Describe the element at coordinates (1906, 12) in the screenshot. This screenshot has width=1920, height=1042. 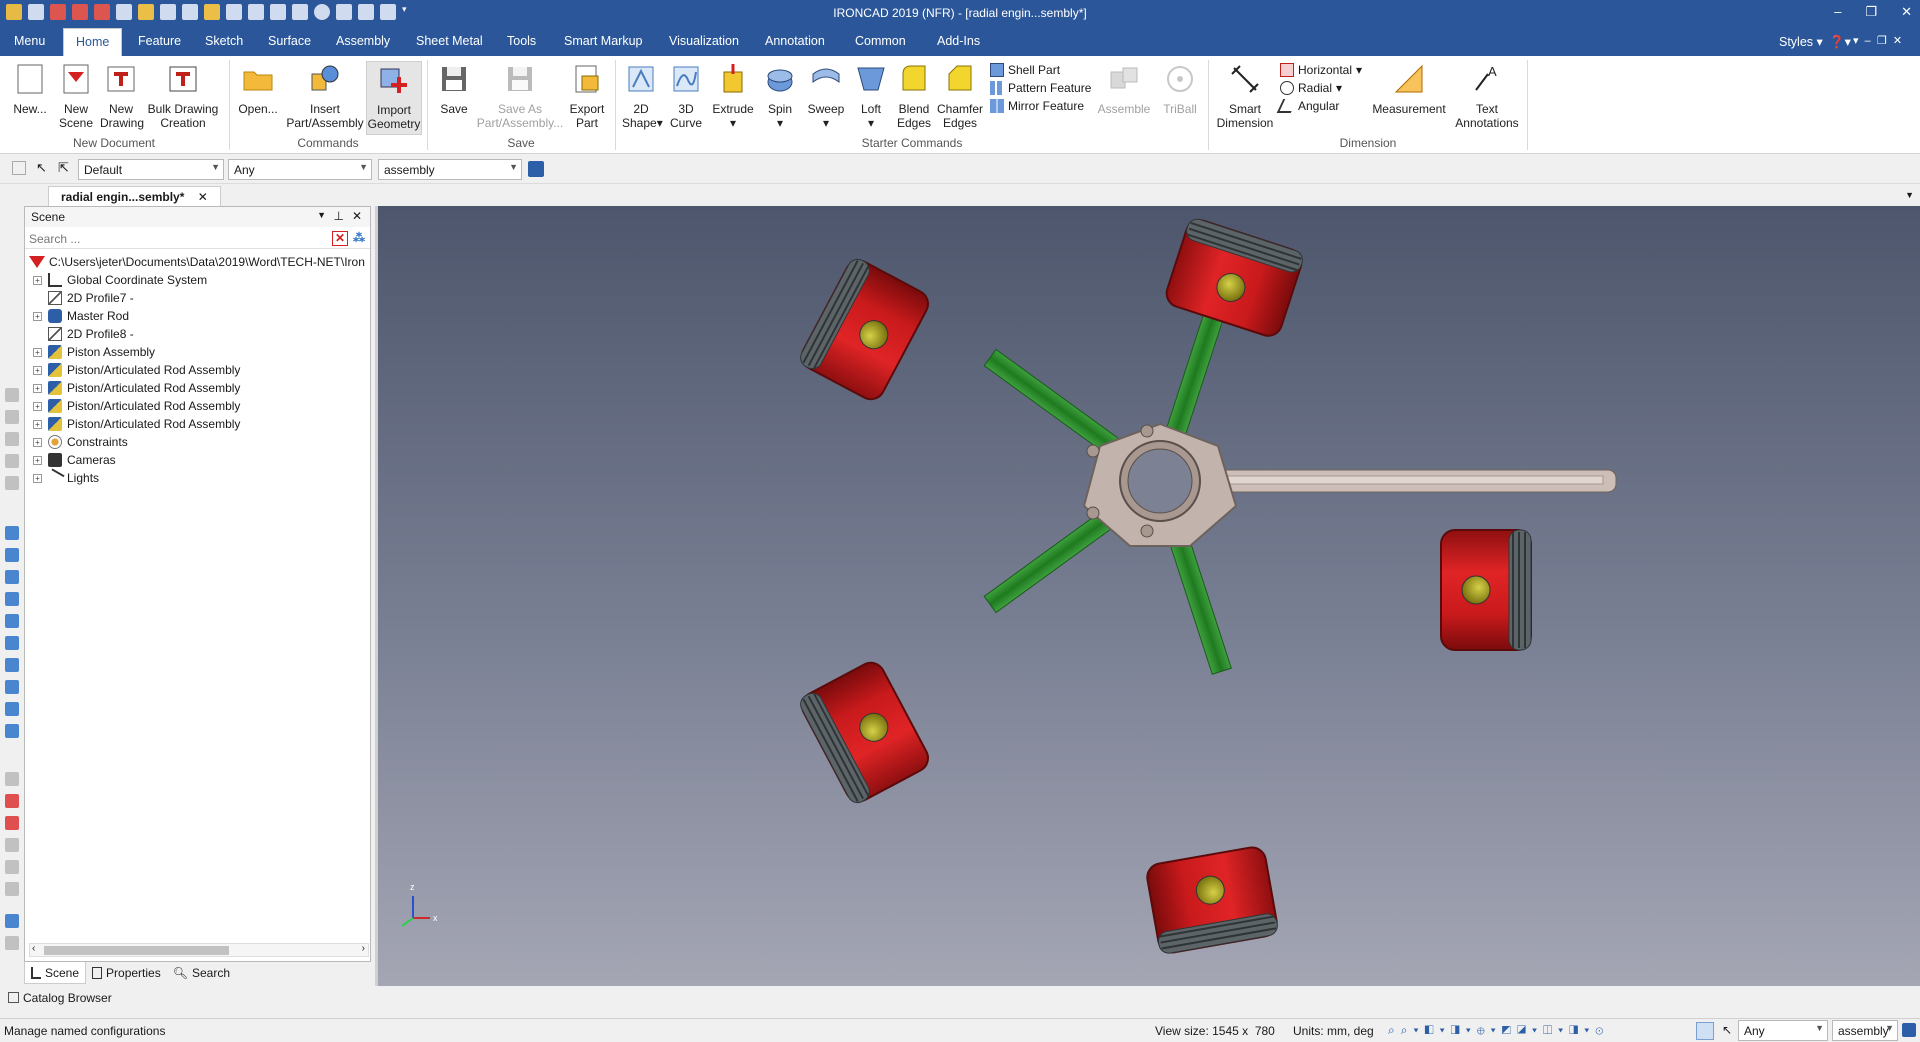
I see `close-icon: ✕` at that location.